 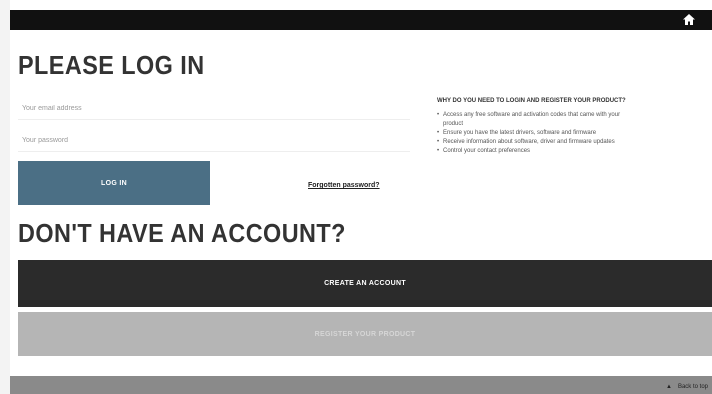 I want to click on register-product-button: REGISTER YOUR PRODUCT, so click(x=365, y=334).